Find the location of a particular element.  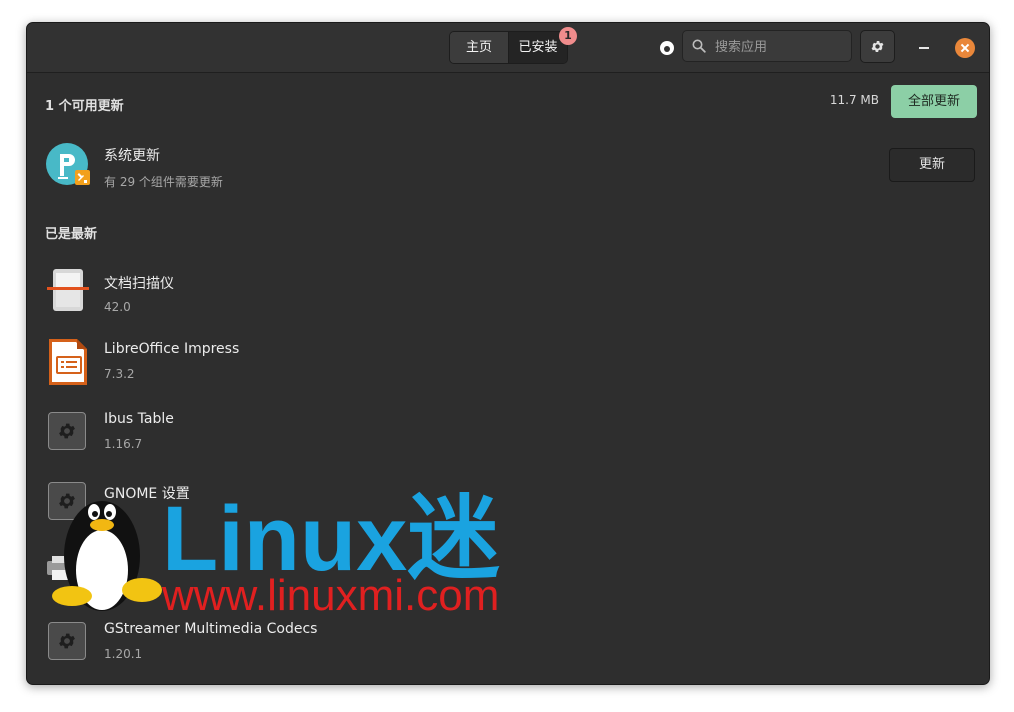

search-icon is located at coordinates (699, 46).